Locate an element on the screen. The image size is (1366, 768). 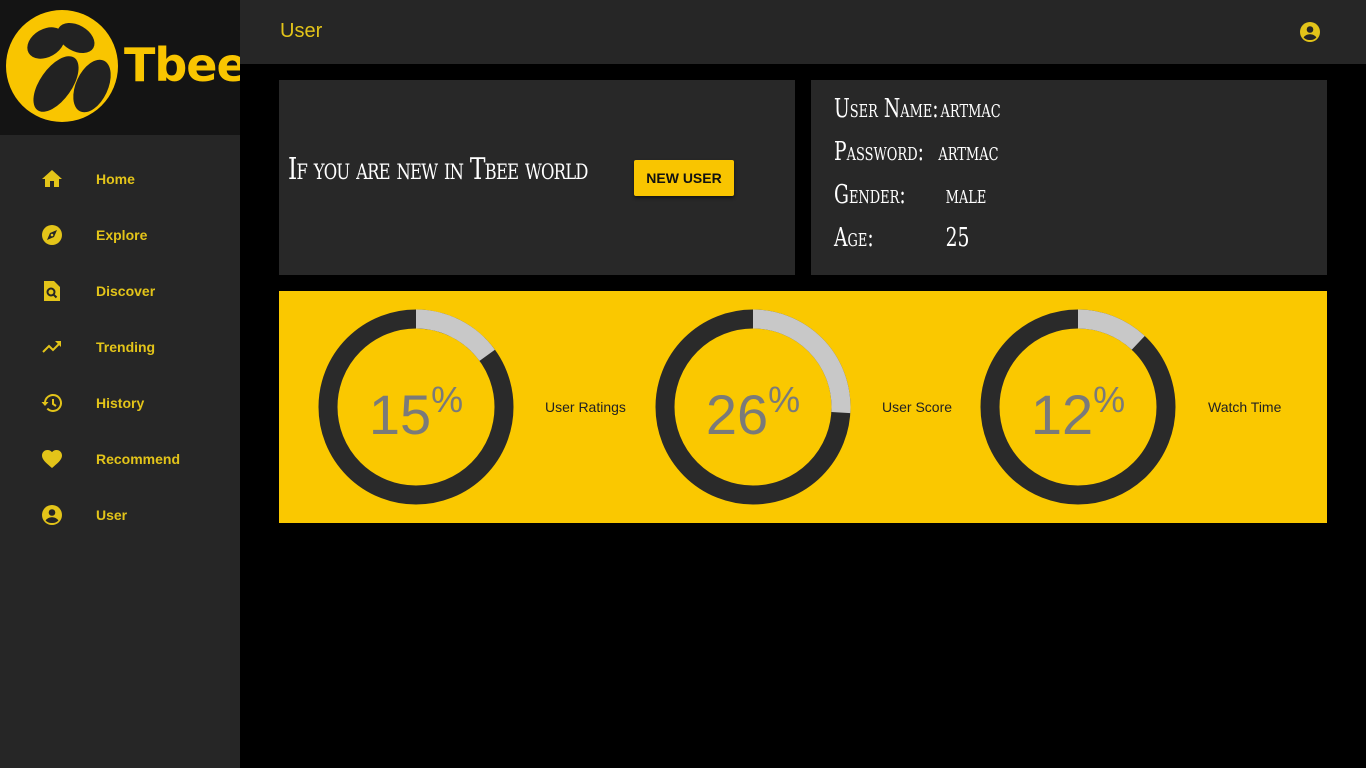
trending-up-icon is located at coordinates (51, 347).